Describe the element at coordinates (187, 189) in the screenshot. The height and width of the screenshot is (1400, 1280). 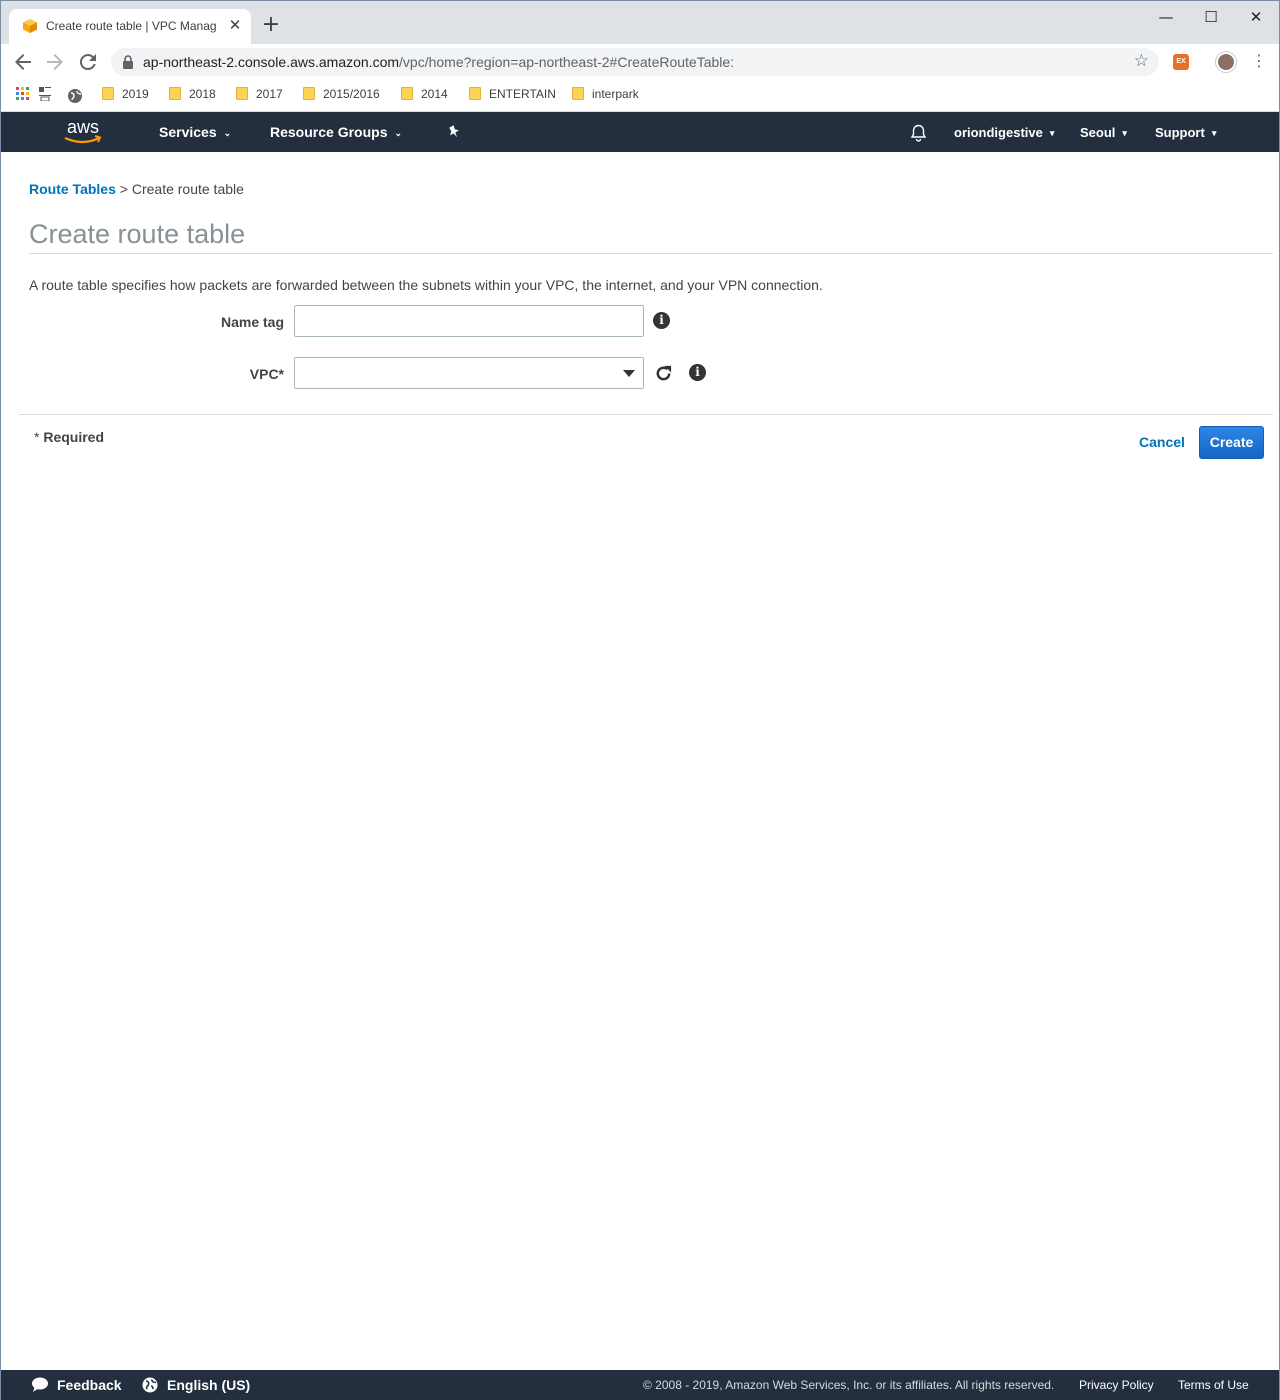
I see `breadcrumb-current: Create route table` at that location.